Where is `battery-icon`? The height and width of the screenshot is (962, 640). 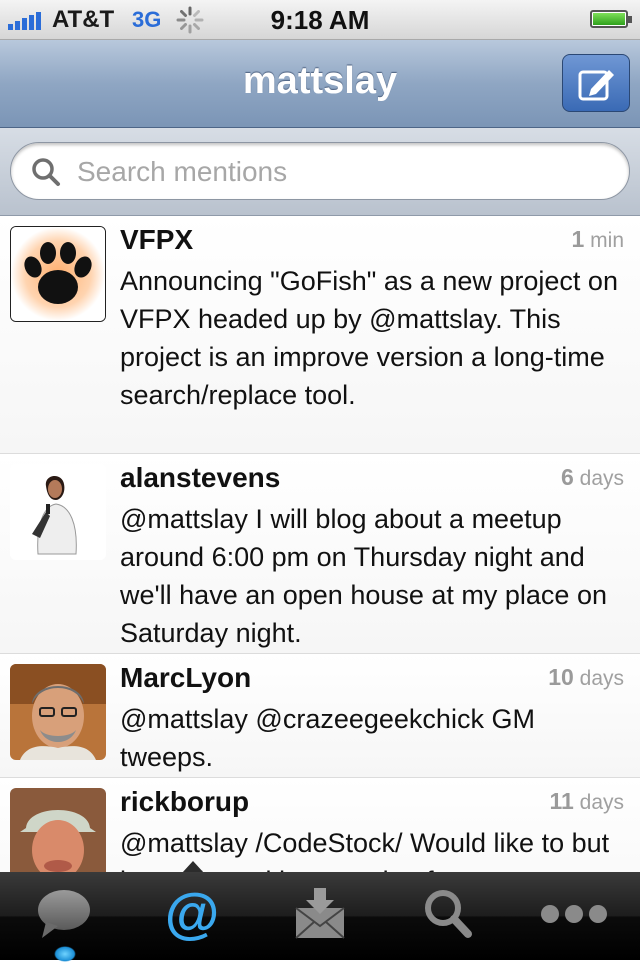 battery-icon is located at coordinates (611, 19).